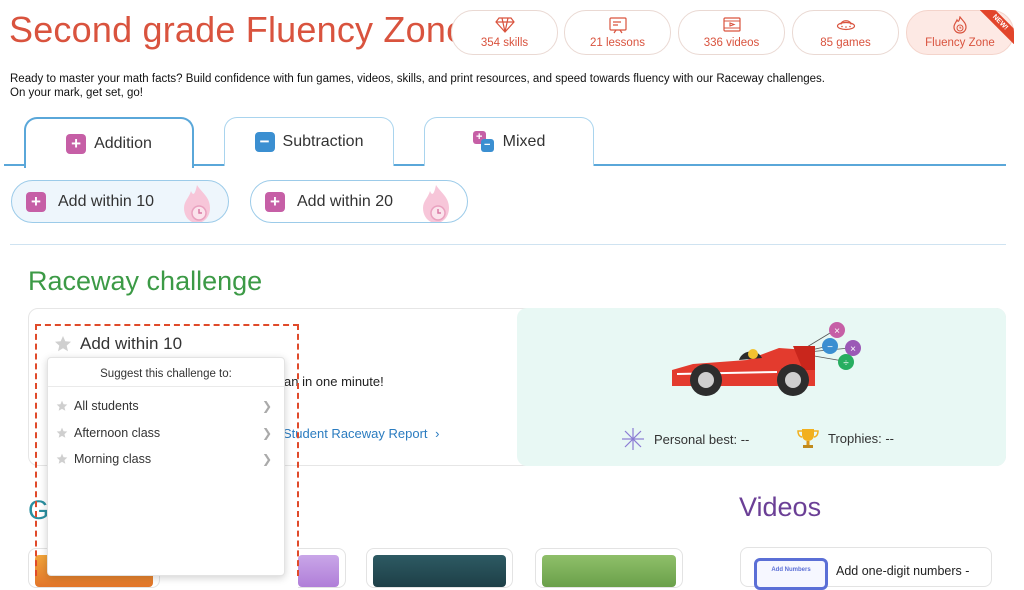 This screenshot has width=1024, height=590. I want to click on personal-best-label: Personal best: --, so click(702, 439).